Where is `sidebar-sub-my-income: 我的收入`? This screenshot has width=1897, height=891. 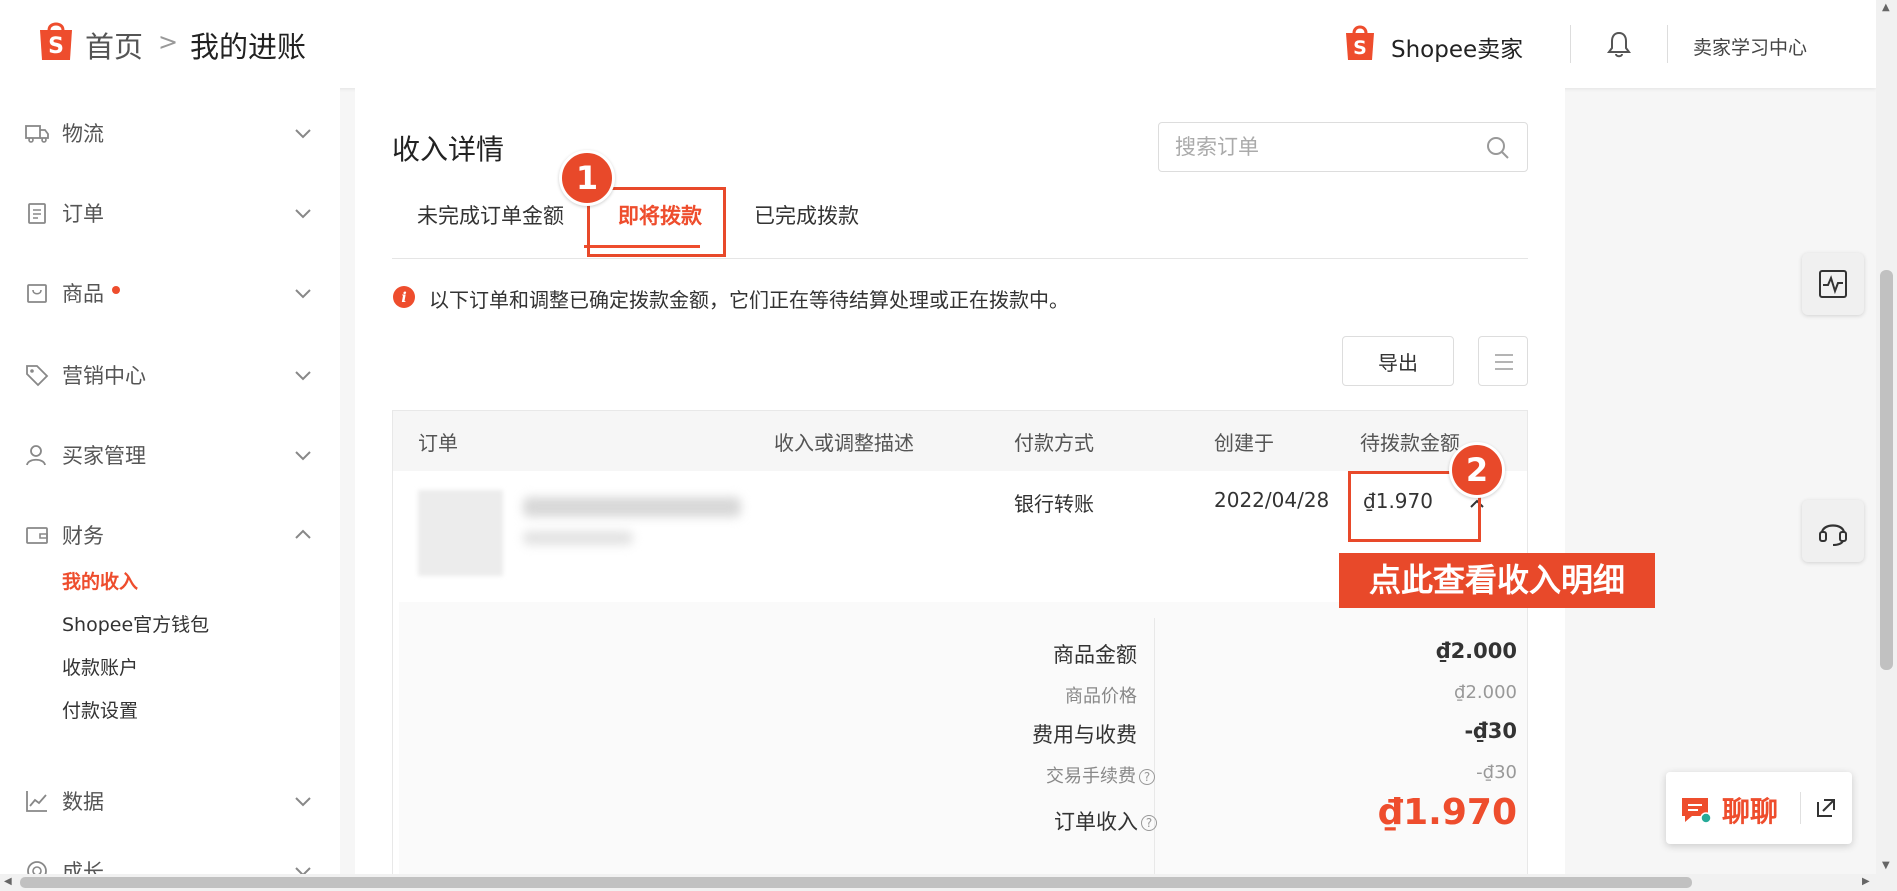 sidebar-sub-my-income: 我的收入 is located at coordinates (100, 580).